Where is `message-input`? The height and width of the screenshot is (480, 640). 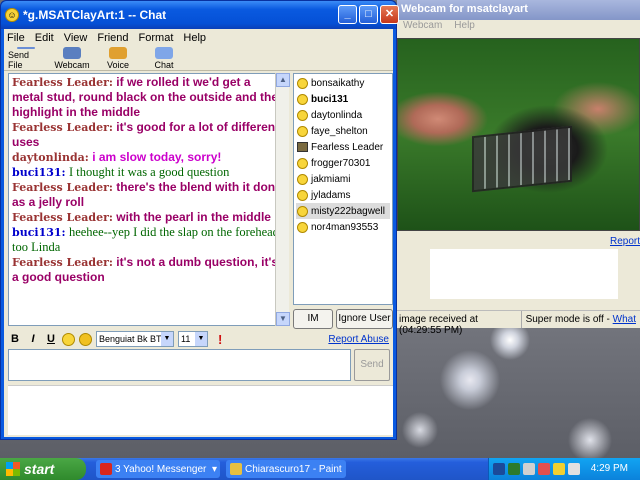
message-input is located at coordinates (179, 365).